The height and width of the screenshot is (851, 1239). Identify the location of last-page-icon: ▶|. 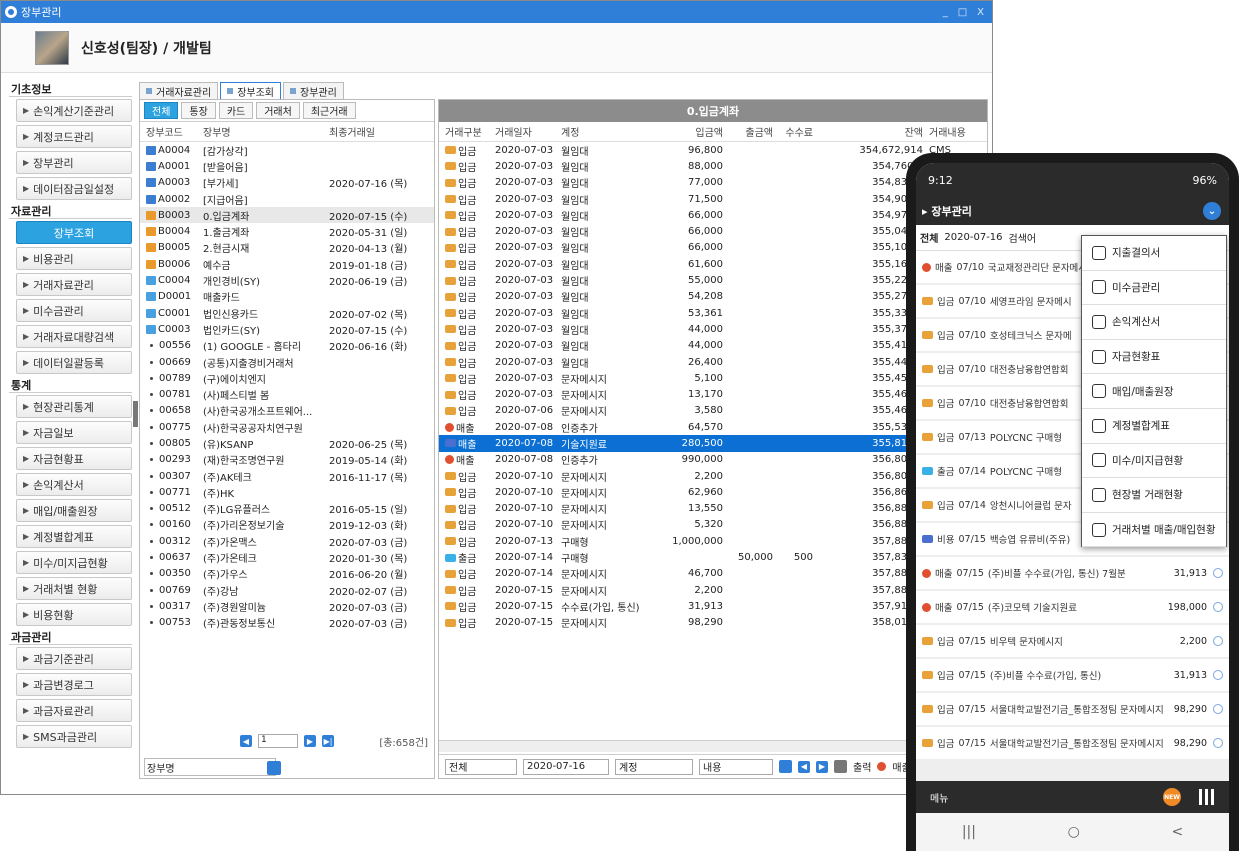
(328, 741).